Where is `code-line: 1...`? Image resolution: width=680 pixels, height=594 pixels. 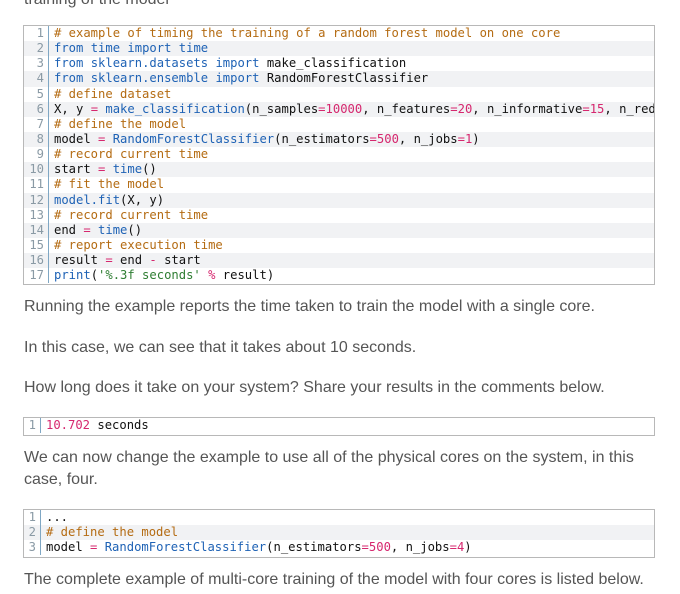
code-line: 1... is located at coordinates (339, 518).